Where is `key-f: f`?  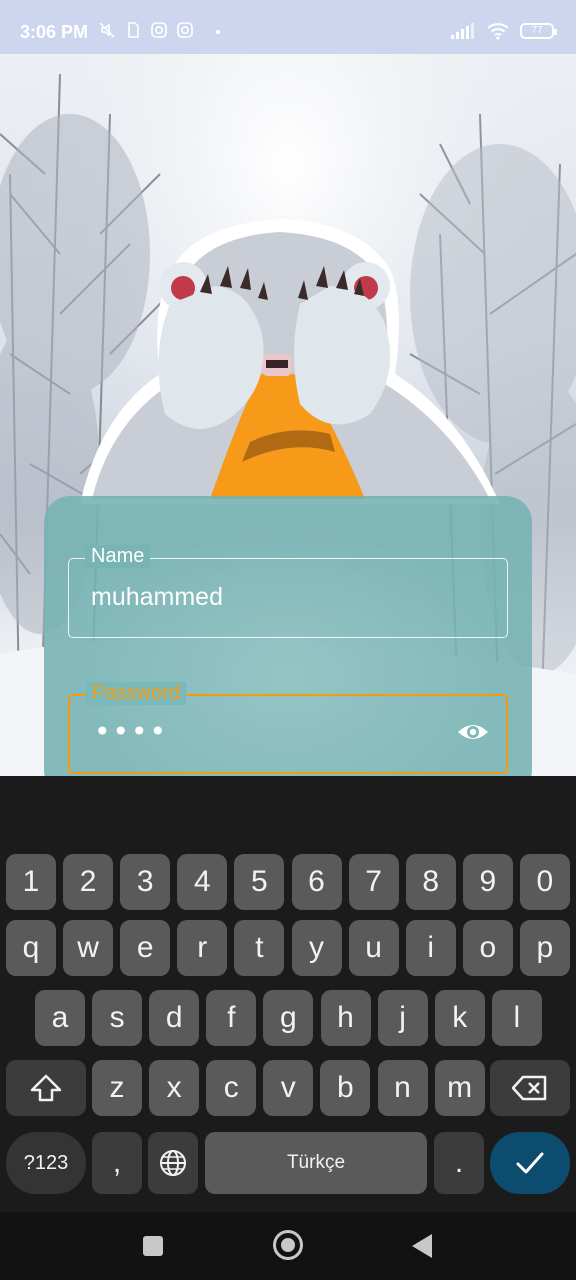 key-f: f is located at coordinates (231, 1018).